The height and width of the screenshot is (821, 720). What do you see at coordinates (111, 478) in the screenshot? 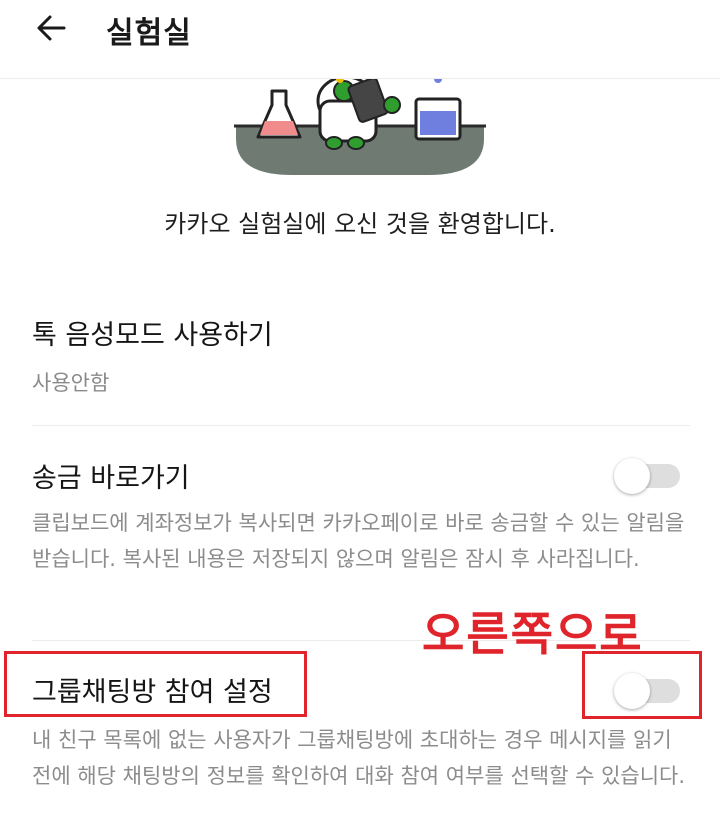
I see `quick-transfer-title: 송금 바로가기` at bounding box center [111, 478].